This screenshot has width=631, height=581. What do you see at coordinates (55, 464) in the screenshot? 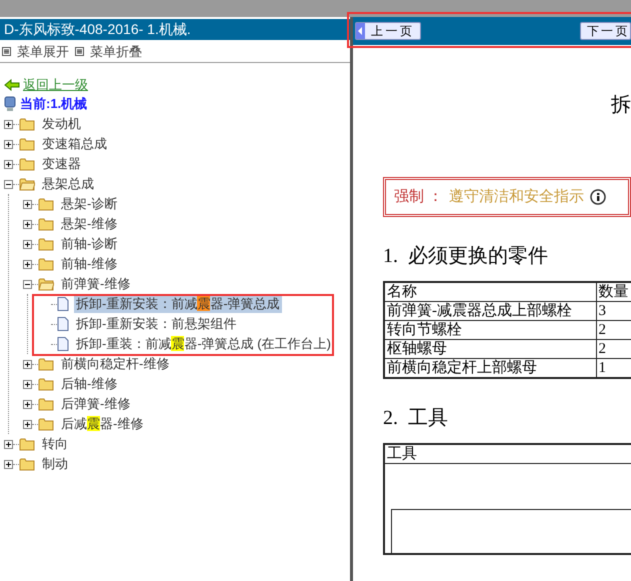
I see `tree-item-label: 制动` at bounding box center [55, 464].